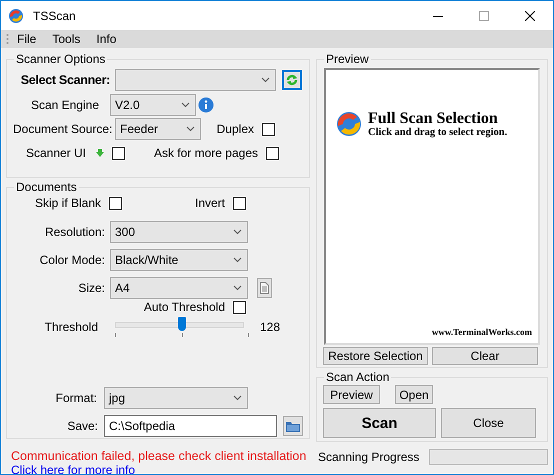 Image resolution: width=554 pixels, height=475 pixels. What do you see at coordinates (158, 129) in the screenshot?
I see `document-source-dropdown: Feeder` at bounding box center [158, 129].